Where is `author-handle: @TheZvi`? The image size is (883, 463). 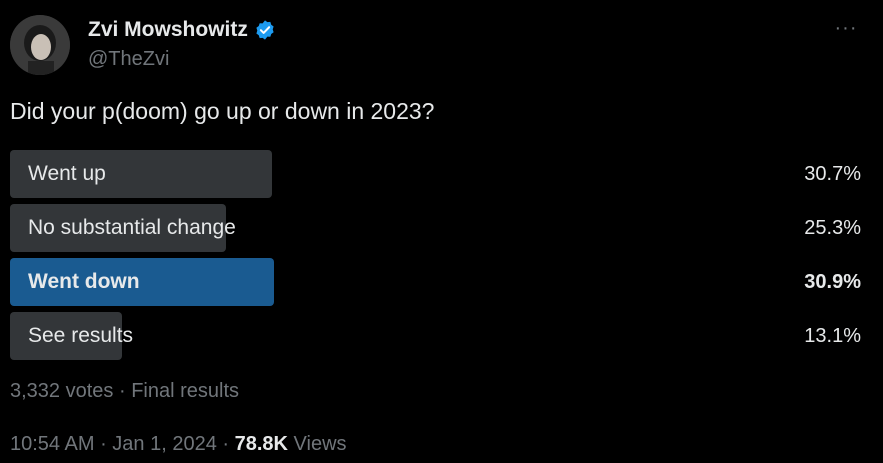
author-handle: @TheZvi is located at coordinates (128, 59).